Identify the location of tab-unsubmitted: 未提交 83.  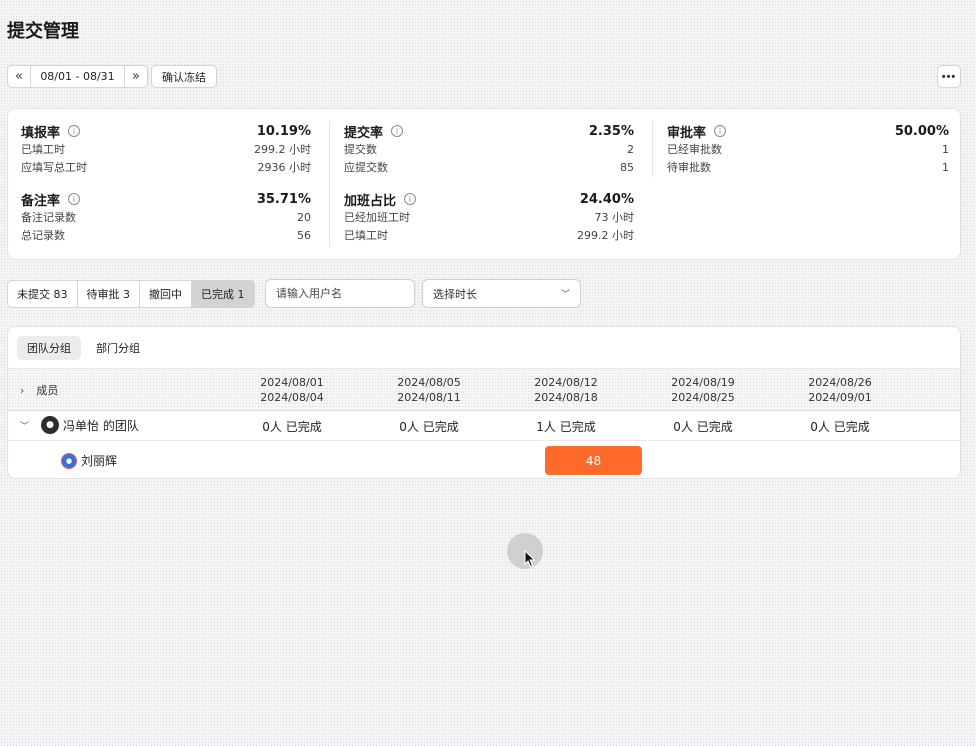
(43, 294).